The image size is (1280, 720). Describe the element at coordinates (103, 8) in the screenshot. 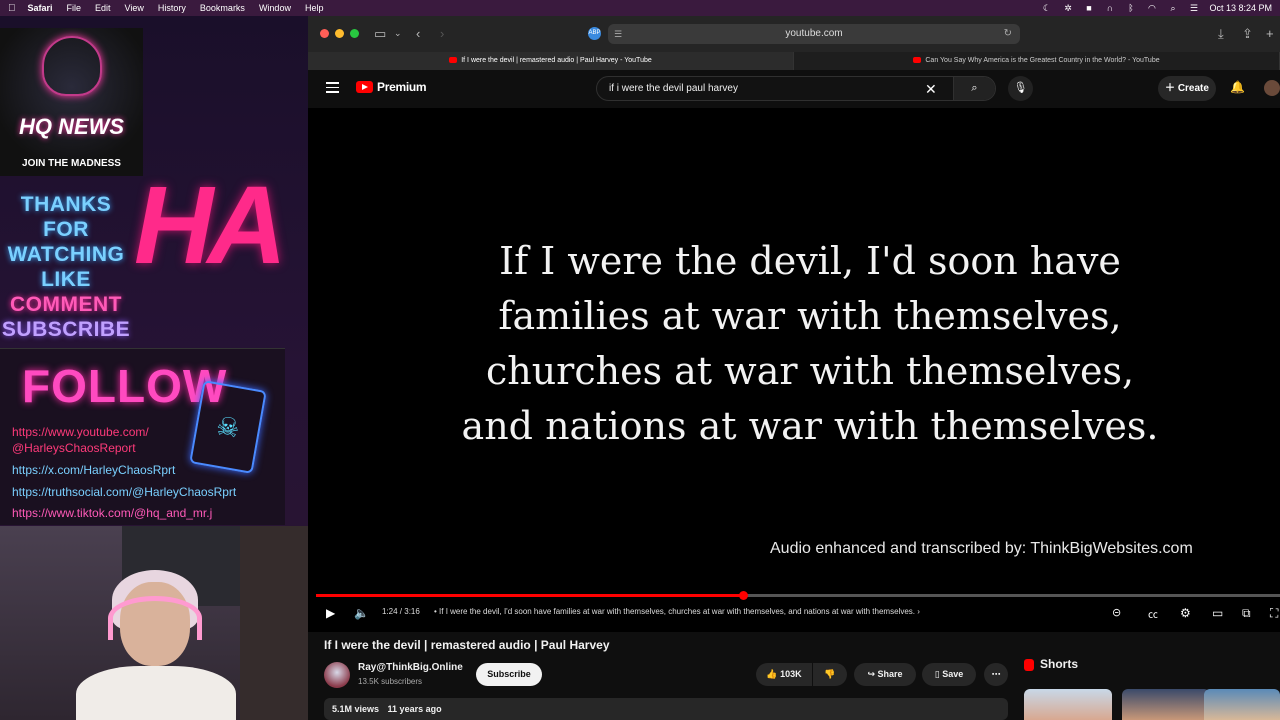

I see `menu-edit: Edit` at that location.